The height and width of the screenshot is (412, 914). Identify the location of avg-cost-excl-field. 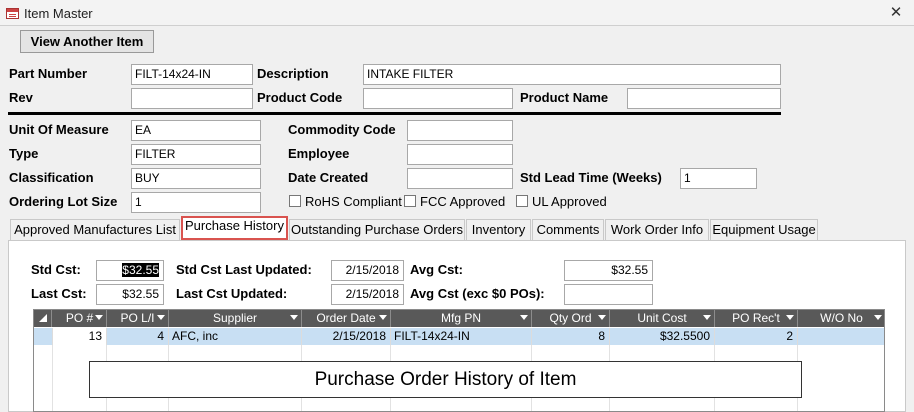
(608, 294).